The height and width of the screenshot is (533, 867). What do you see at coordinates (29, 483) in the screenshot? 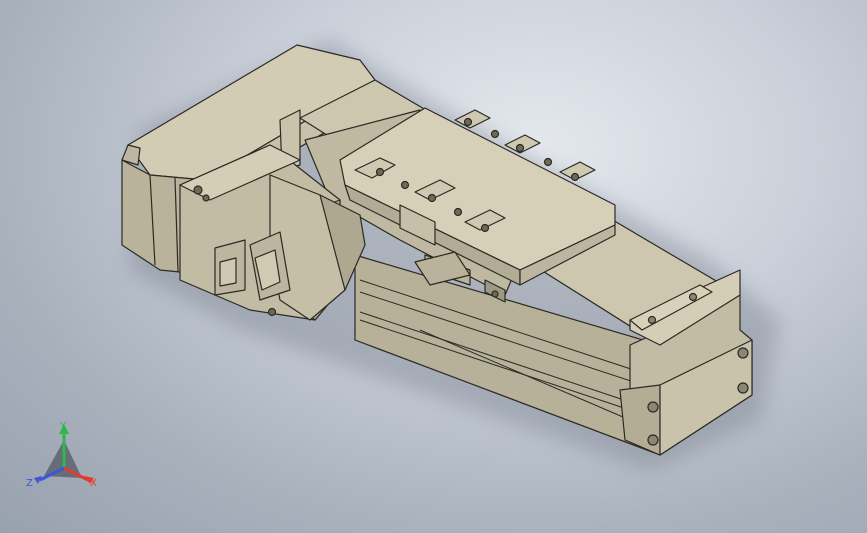
I see `z-axis-label: Z` at bounding box center [29, 483].